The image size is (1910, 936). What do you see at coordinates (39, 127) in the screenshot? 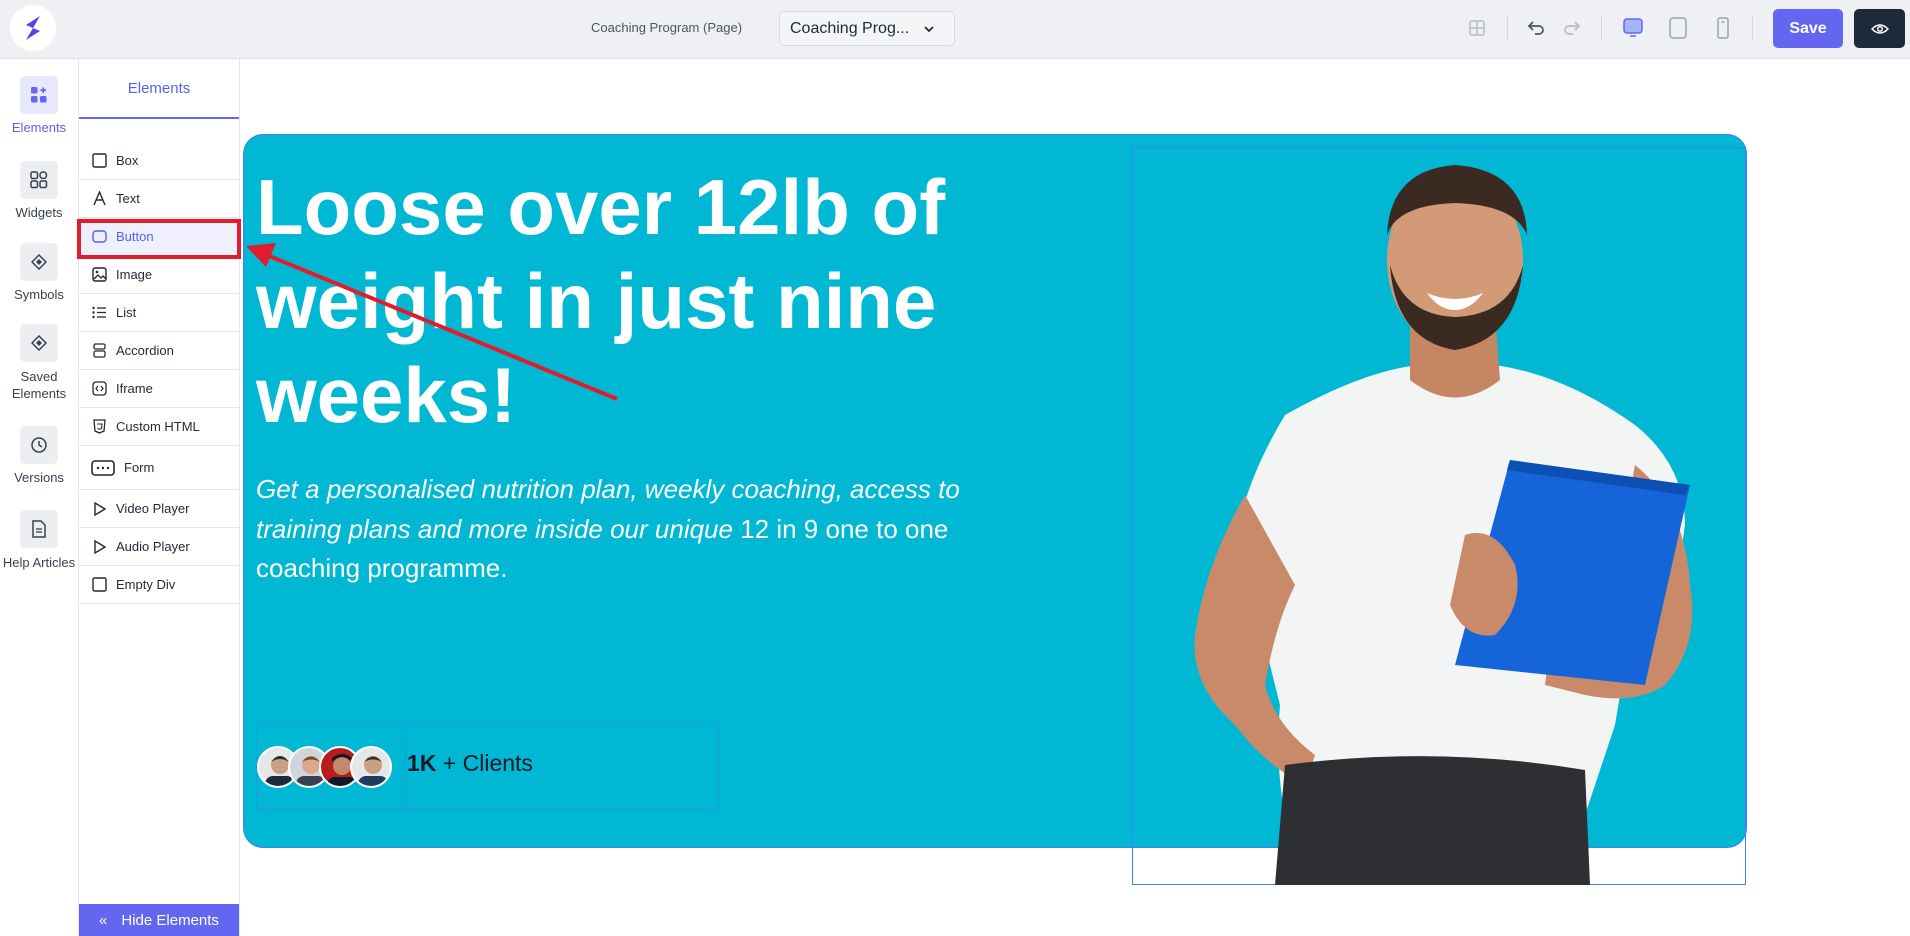
I see `rail-label: Elements` at bounding box center [39, 127].